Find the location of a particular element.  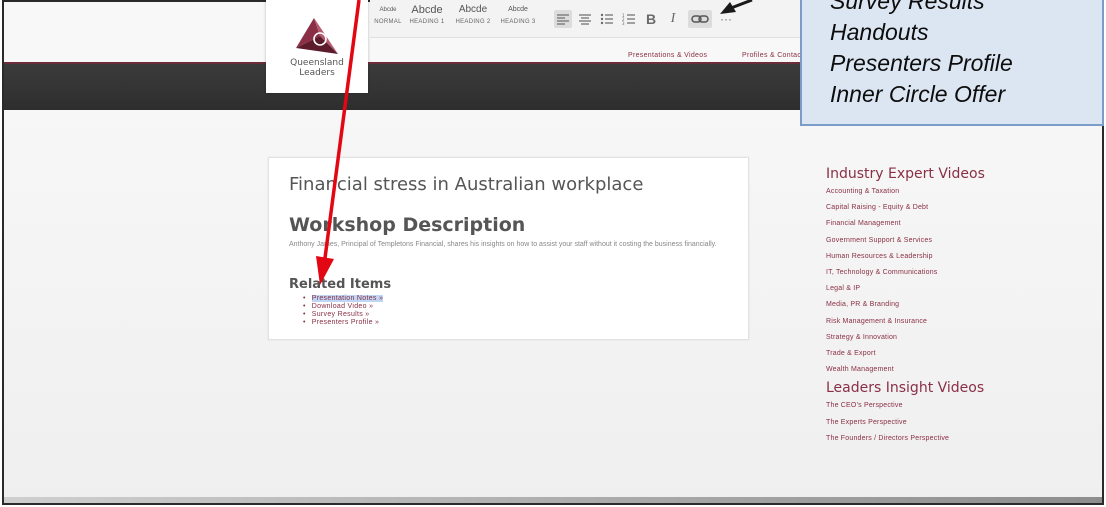

sidebar-item-it-technology: IT, Technology & Communications is located at coordinates (961, 273).